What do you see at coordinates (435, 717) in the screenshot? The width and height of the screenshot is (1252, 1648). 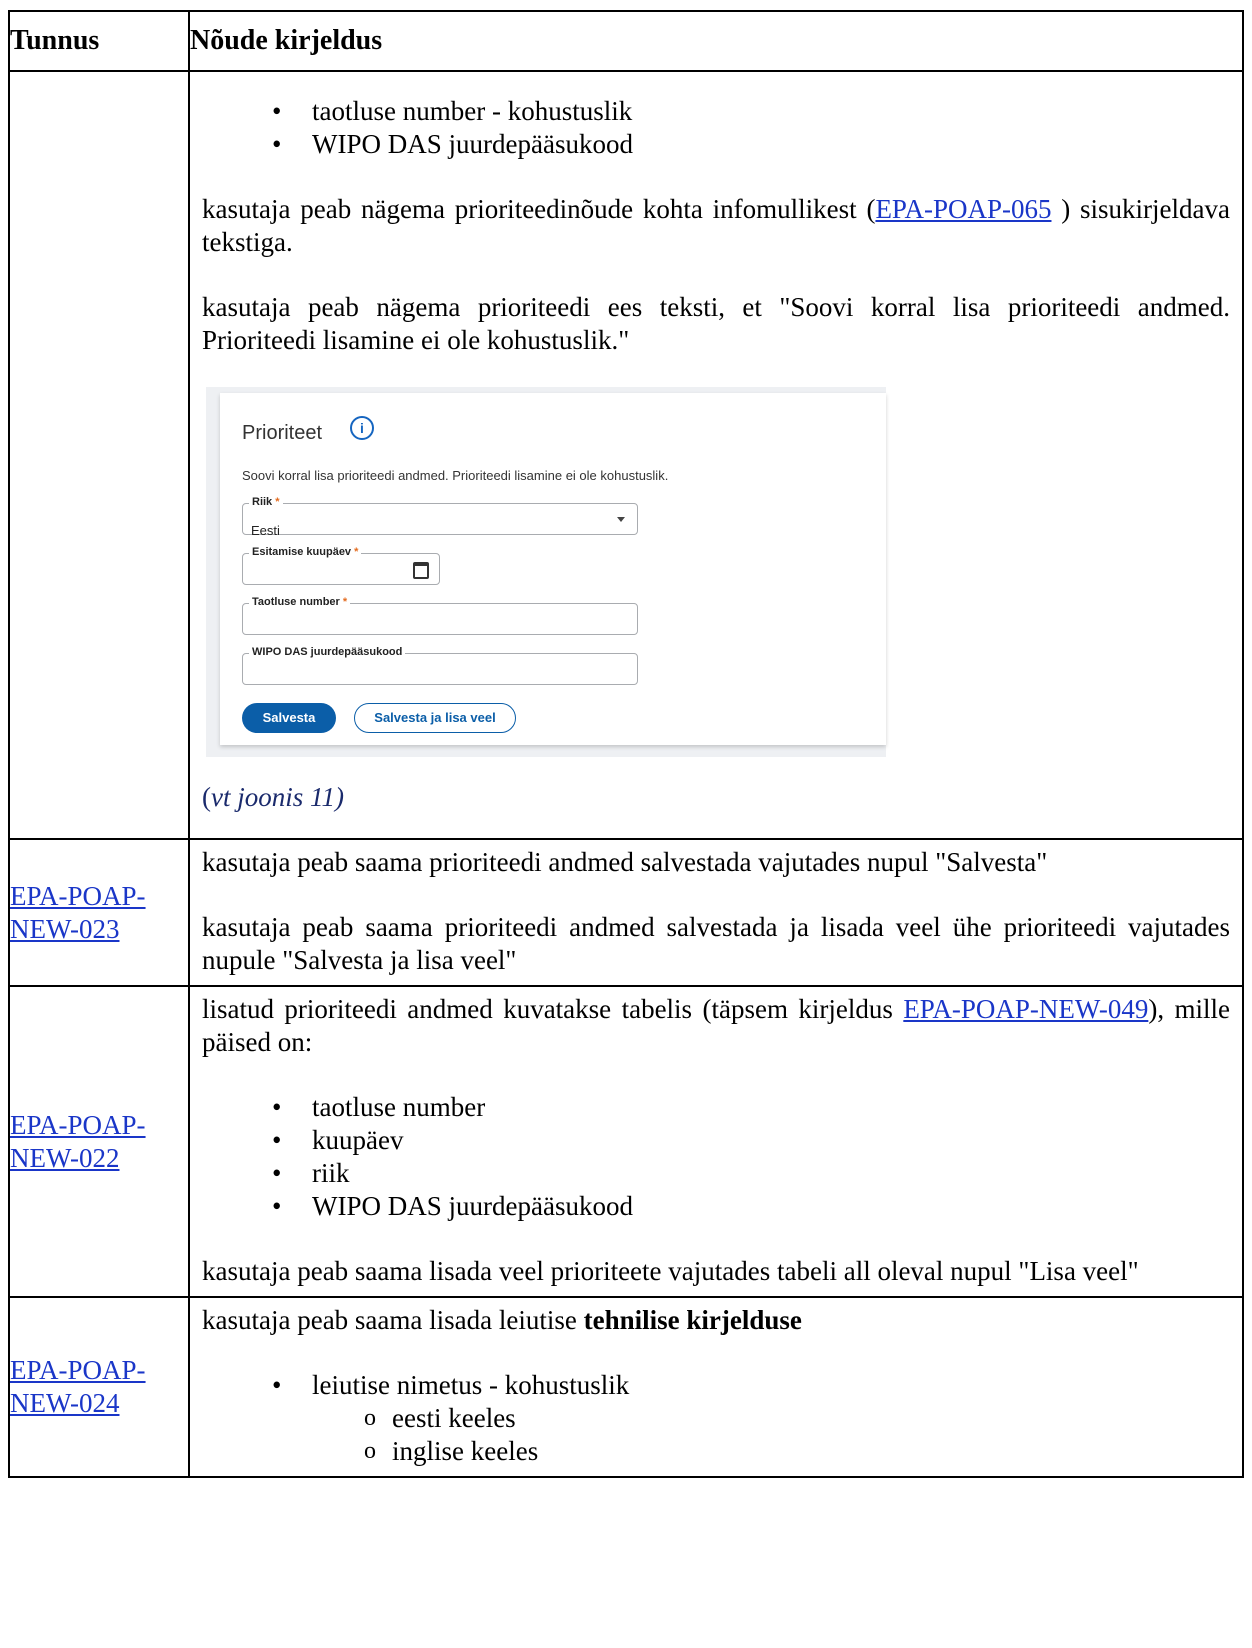 I see `save-and-add-button: Salvesta ja lisa veel` at bounding box center [435, 717].